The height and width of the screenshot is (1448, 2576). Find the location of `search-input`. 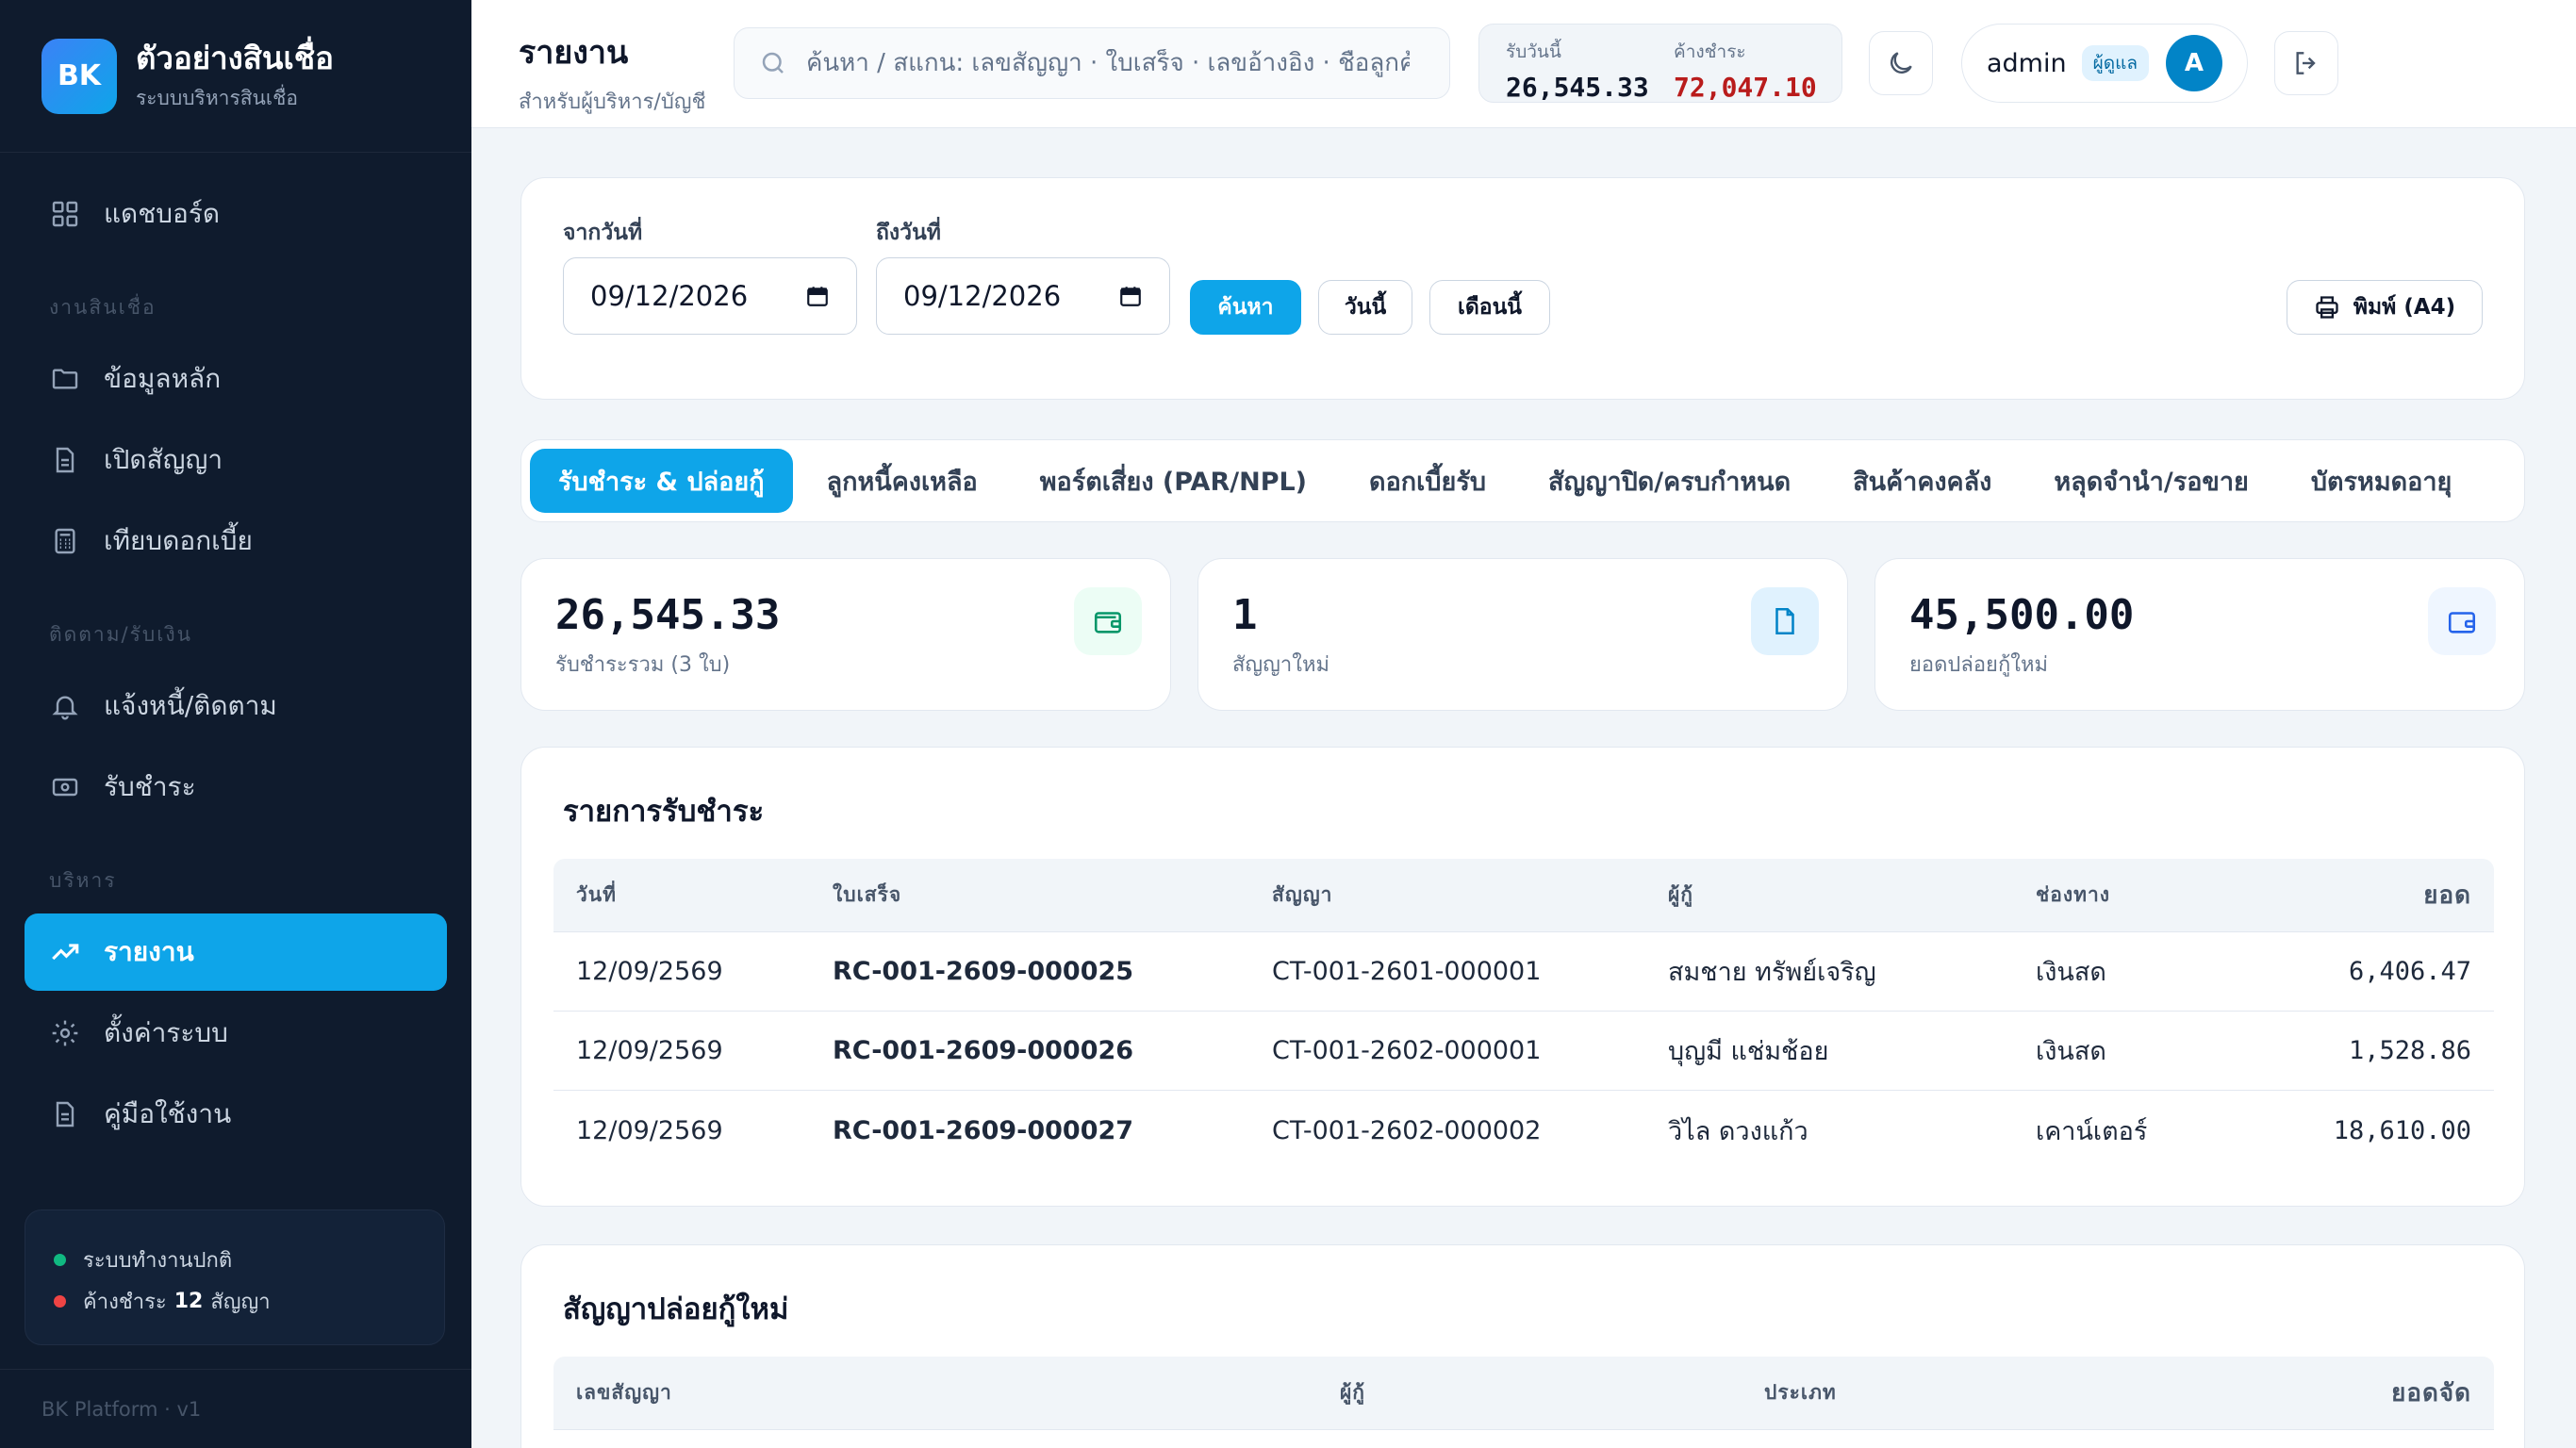

search-input is located at coordinates (1108, 63).